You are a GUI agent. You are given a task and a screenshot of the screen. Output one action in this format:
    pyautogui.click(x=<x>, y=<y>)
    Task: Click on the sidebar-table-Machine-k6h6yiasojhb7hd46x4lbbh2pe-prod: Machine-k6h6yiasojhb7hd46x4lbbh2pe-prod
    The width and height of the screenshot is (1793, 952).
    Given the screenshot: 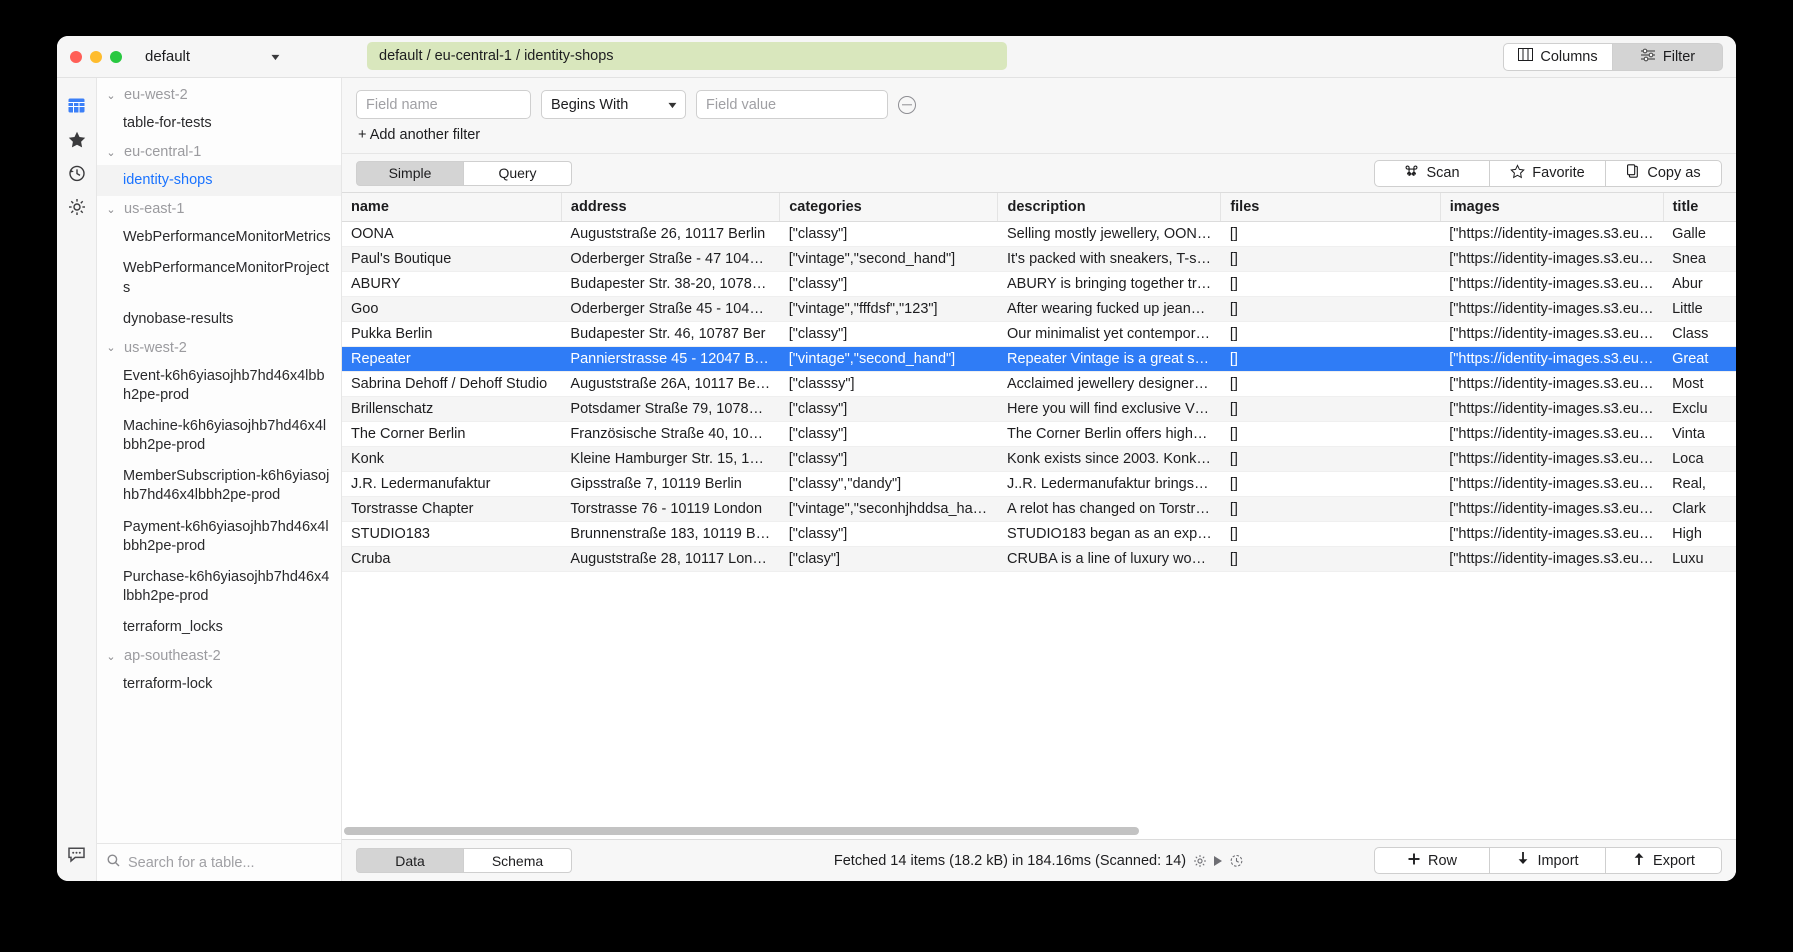 What is the action you would take?
    pyautogui.click(x=219, y=436)
    